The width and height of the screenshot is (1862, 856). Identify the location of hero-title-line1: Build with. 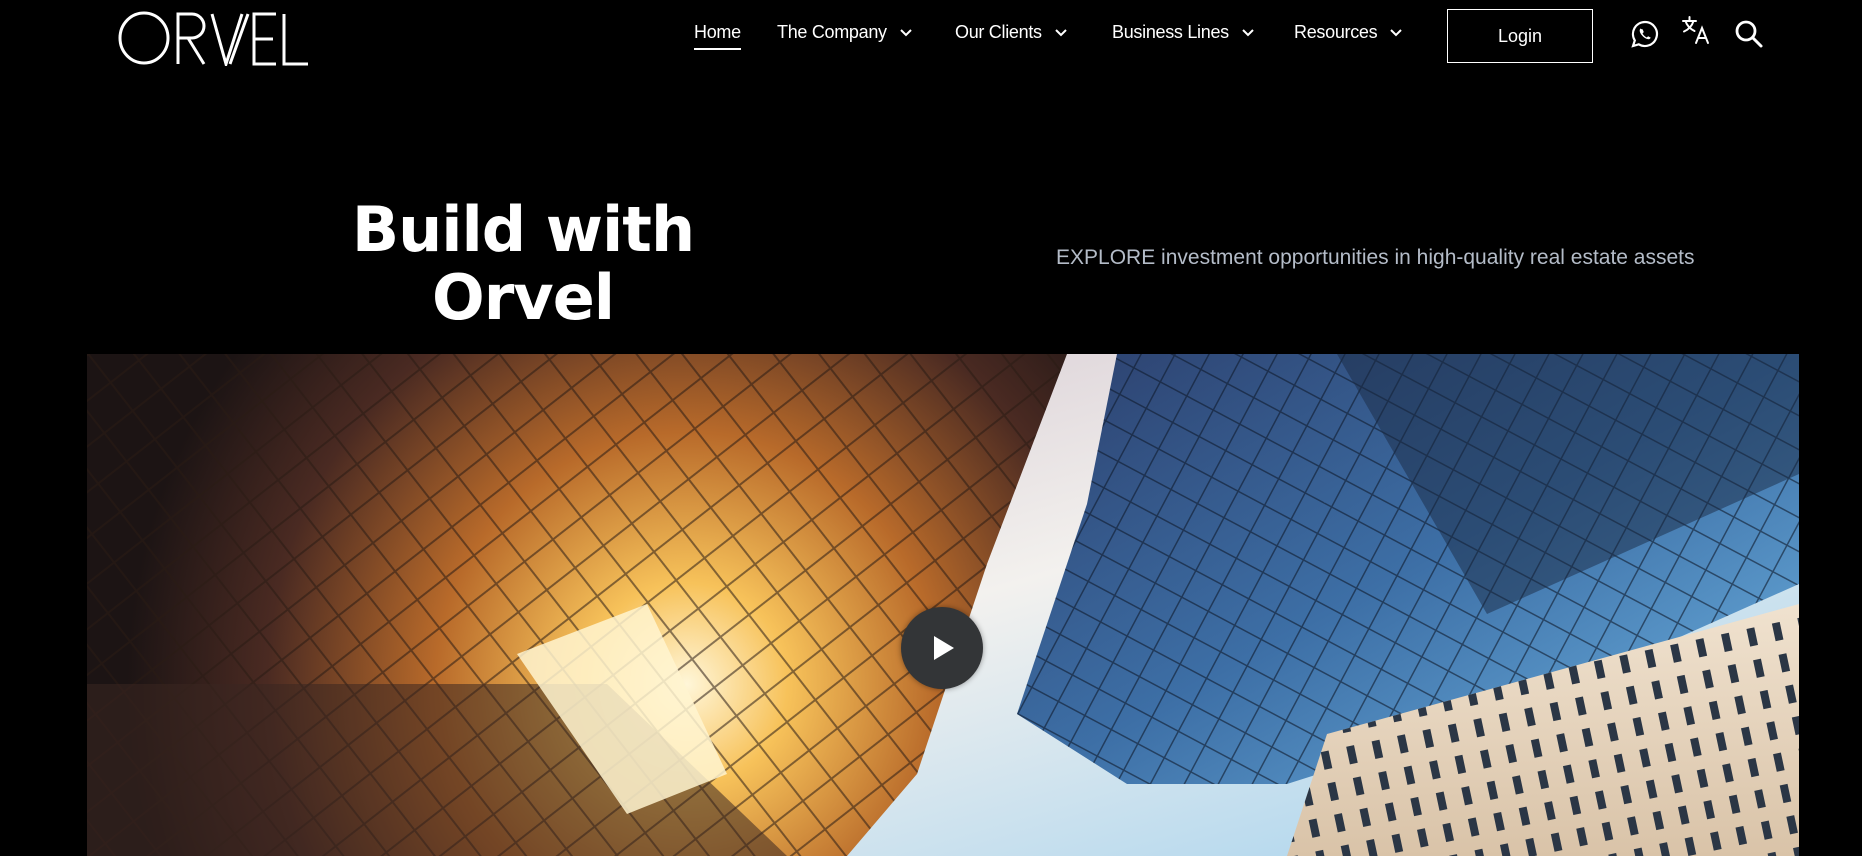
(523, 229).